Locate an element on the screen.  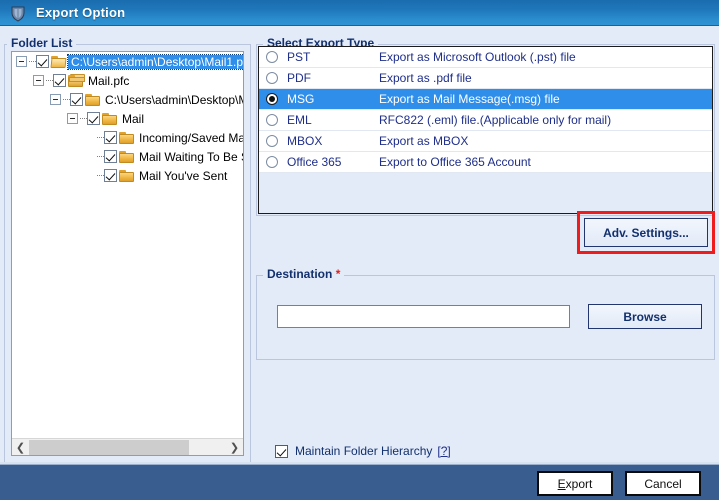
tree-item: Mail Waiting To Be S is located at coordinates (127, 156).